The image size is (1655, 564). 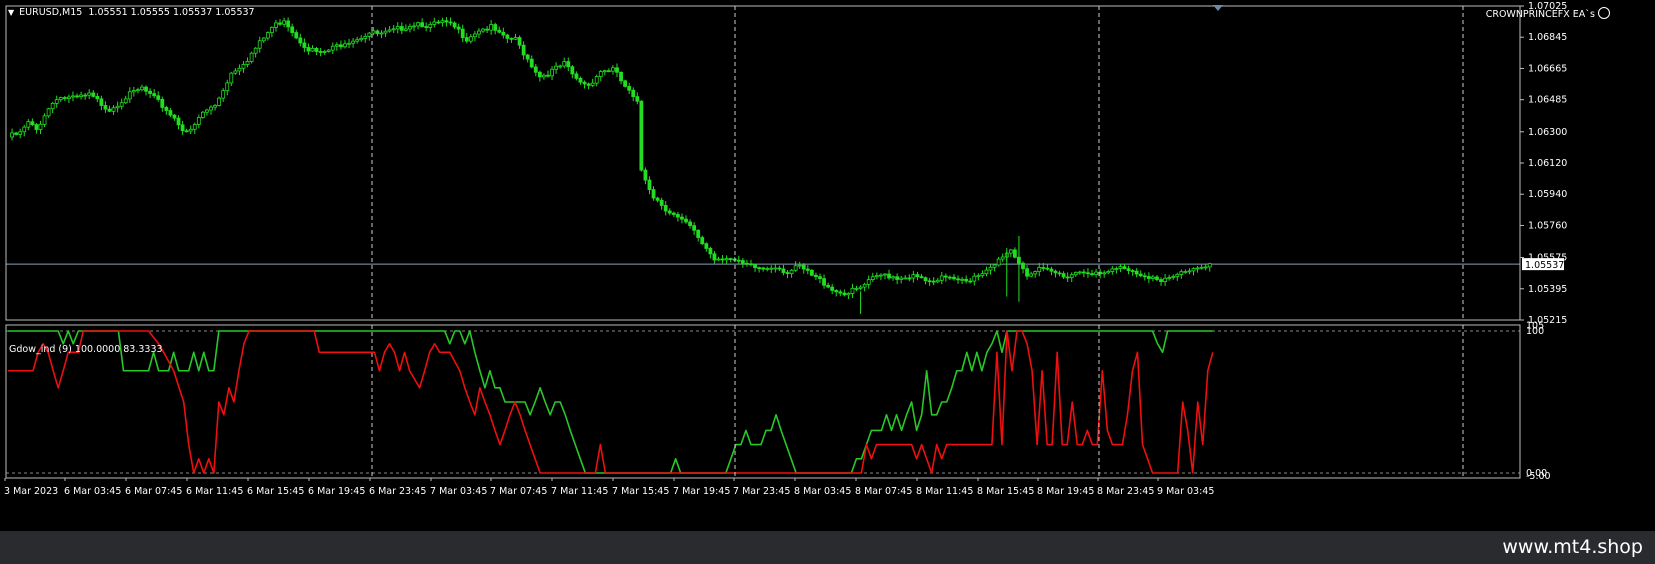 I want to click on xtick-label: 6 Mar 15:45, so click(x=275, y=491).